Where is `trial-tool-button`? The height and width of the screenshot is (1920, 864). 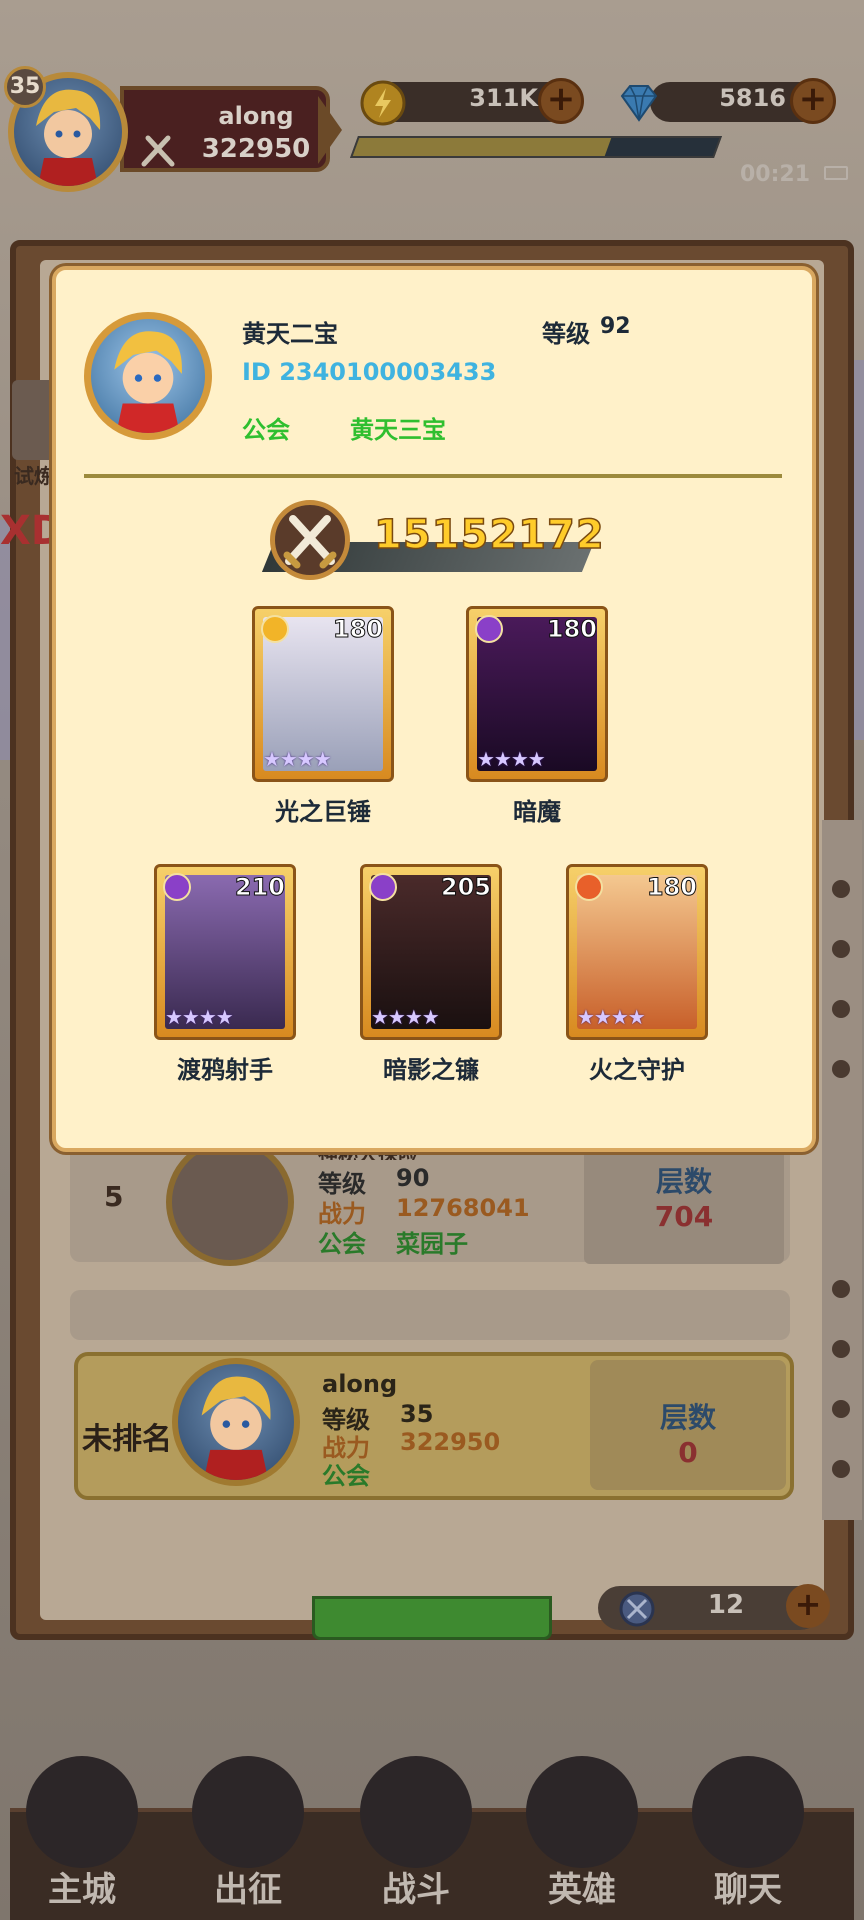 trial-tool-button is located at coordinates (34, 420).